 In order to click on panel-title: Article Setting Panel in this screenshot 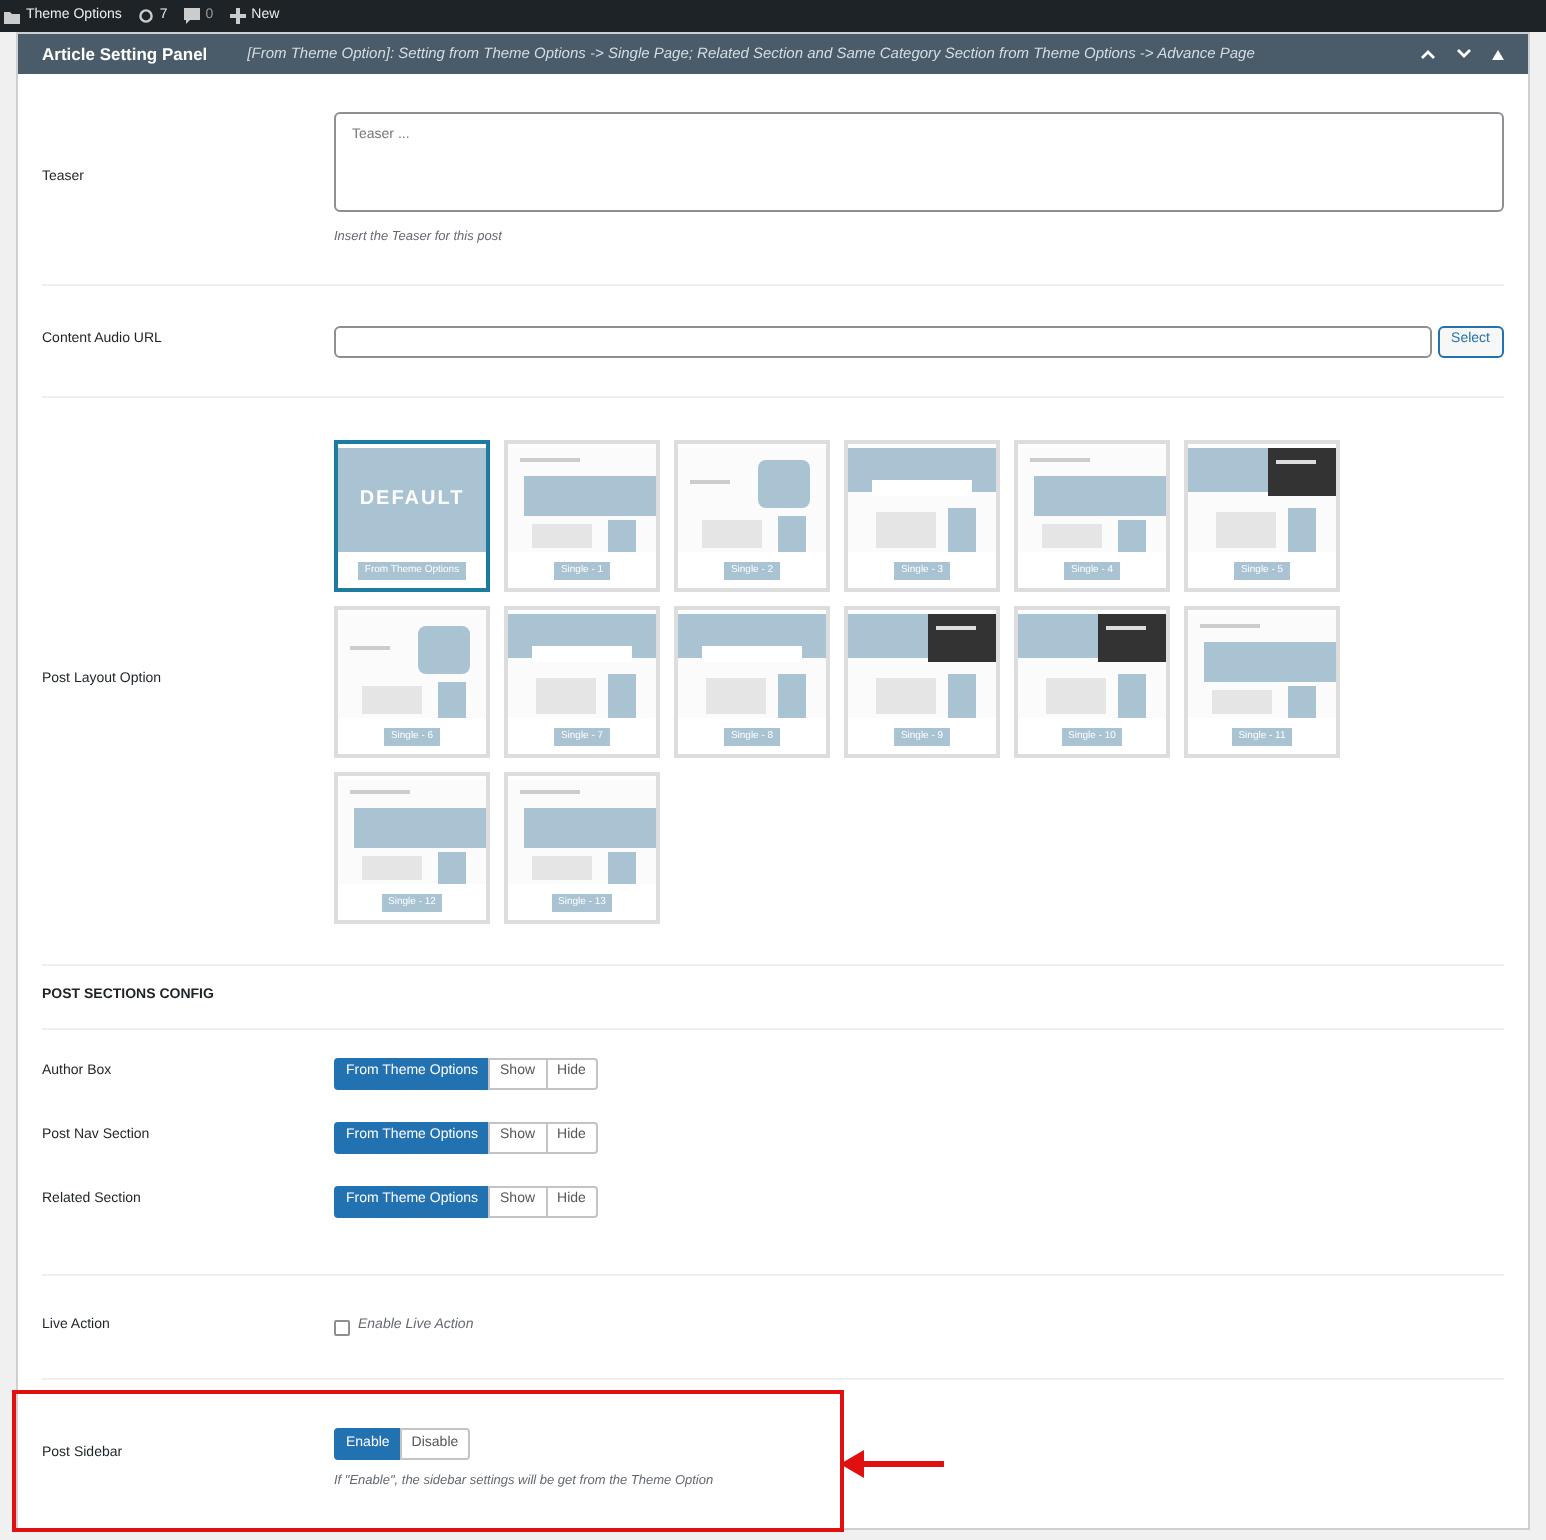, I will do `click(125, 54)`.